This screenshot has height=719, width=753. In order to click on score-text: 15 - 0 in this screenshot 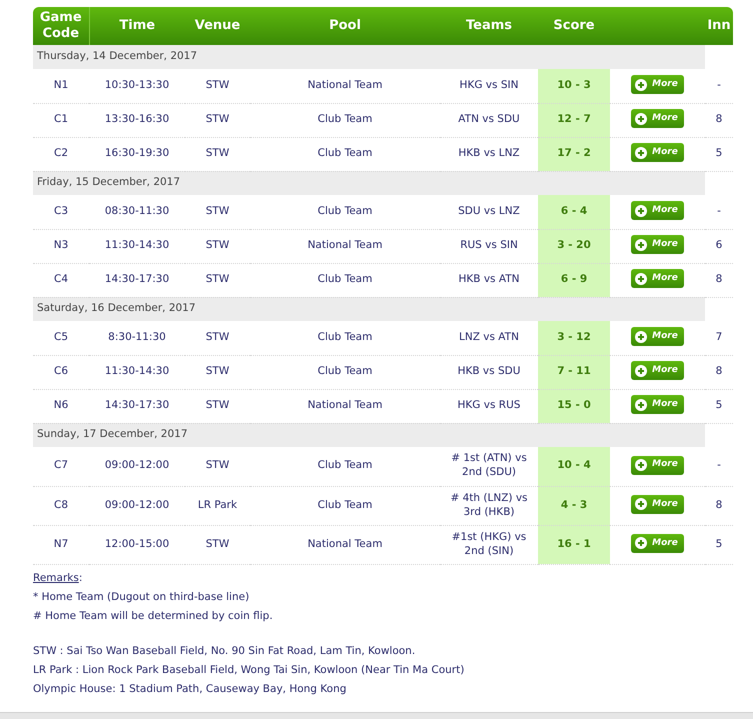, I will do `click(574, 405)`.